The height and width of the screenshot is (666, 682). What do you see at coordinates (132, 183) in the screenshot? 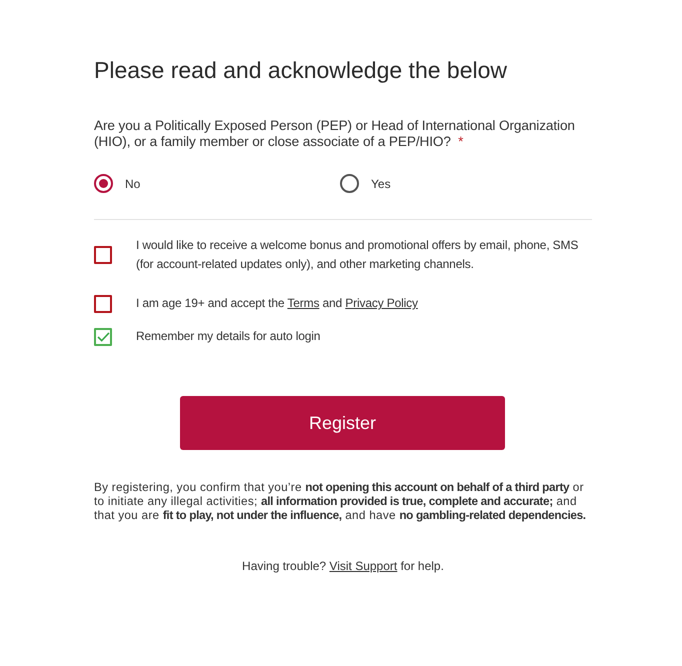
I see `radio-label: No` at bounding box center [132, 183].